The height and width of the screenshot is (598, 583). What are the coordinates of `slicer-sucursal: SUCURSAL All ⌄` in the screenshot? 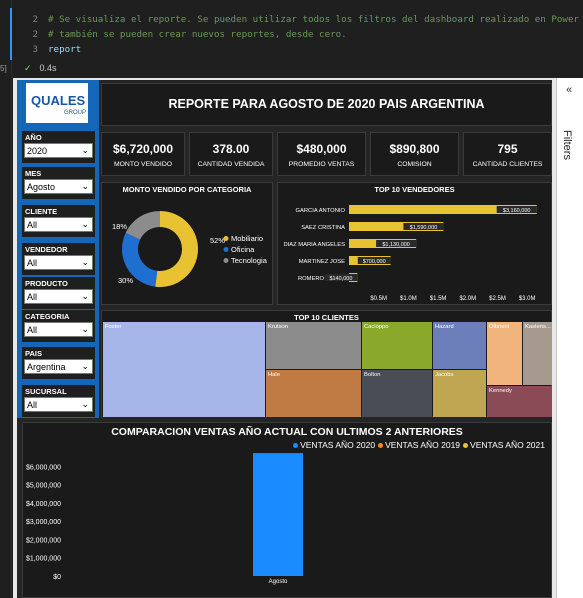 It's located at (58, 401).